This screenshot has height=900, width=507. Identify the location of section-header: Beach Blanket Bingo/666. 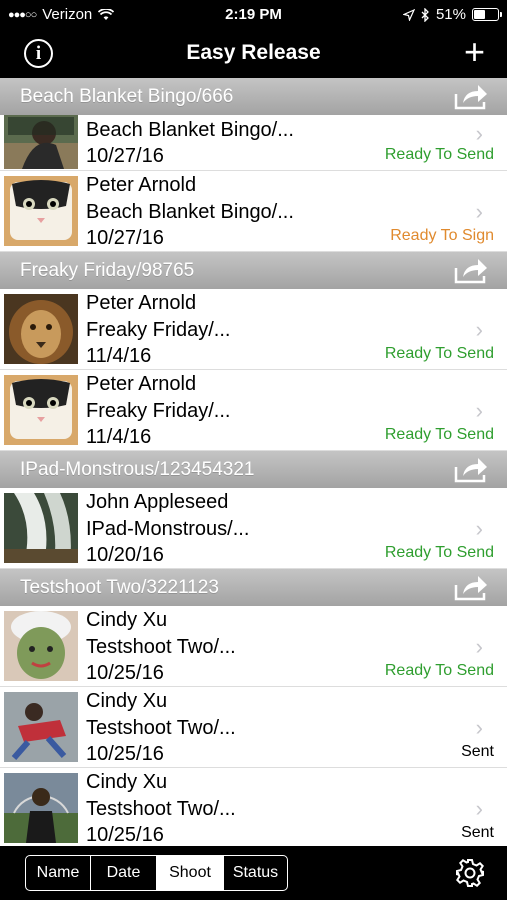
(253, 96).